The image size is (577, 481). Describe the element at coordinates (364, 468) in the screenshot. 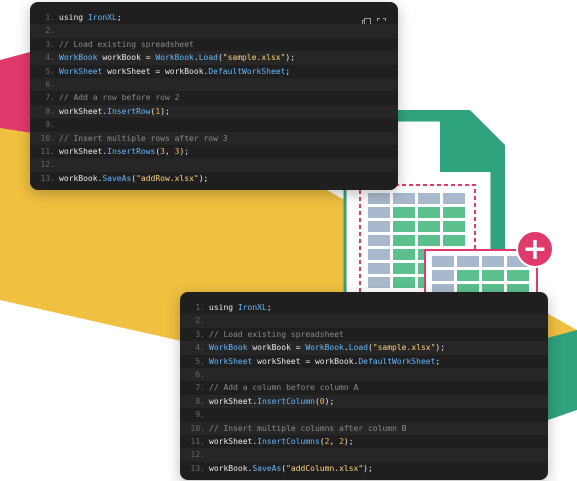

I see `code-line: 13. workBook.SaveAs("addColumn.xlsx");` at that location.